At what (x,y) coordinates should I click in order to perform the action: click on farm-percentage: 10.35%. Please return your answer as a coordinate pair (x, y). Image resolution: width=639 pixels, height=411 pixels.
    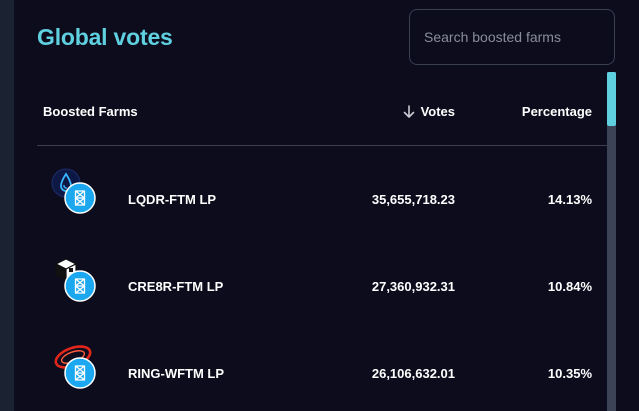
    Looking at the image, I should click on (569, 373).